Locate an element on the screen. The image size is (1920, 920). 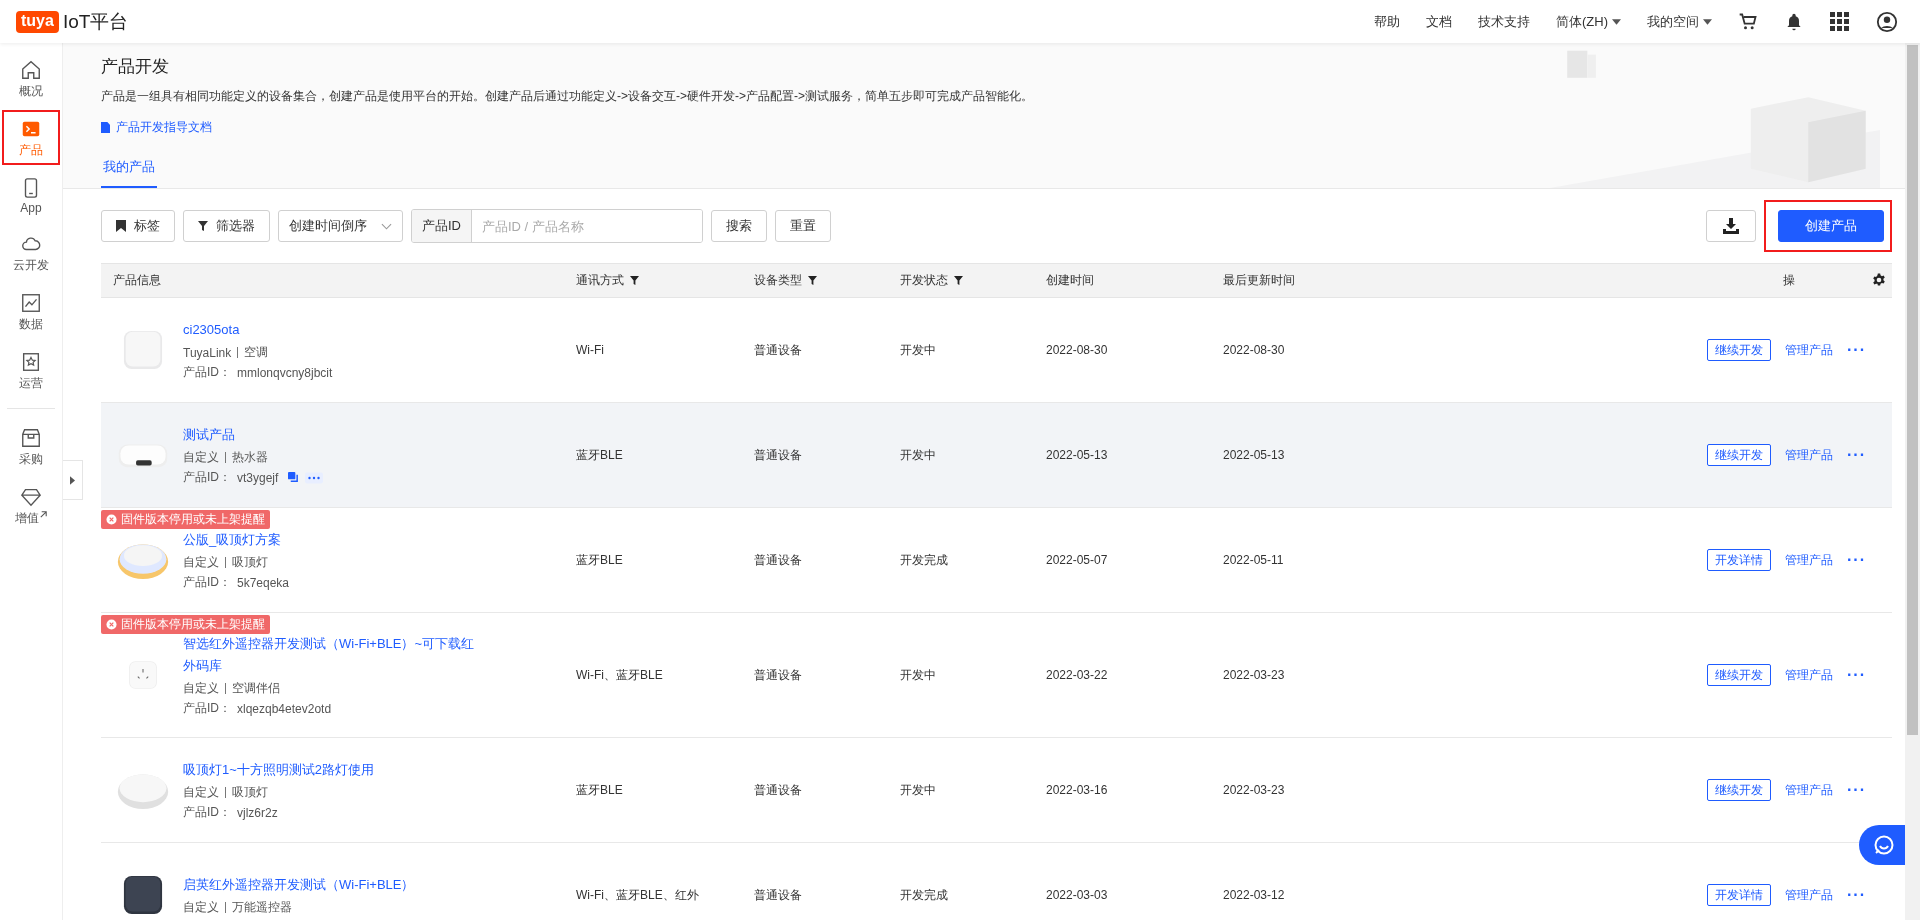
product-name-link: 智选红外遥控器开发测试（Wi-Fi+BLE）~可下载红外码库 is located at coordinates (333, 655).